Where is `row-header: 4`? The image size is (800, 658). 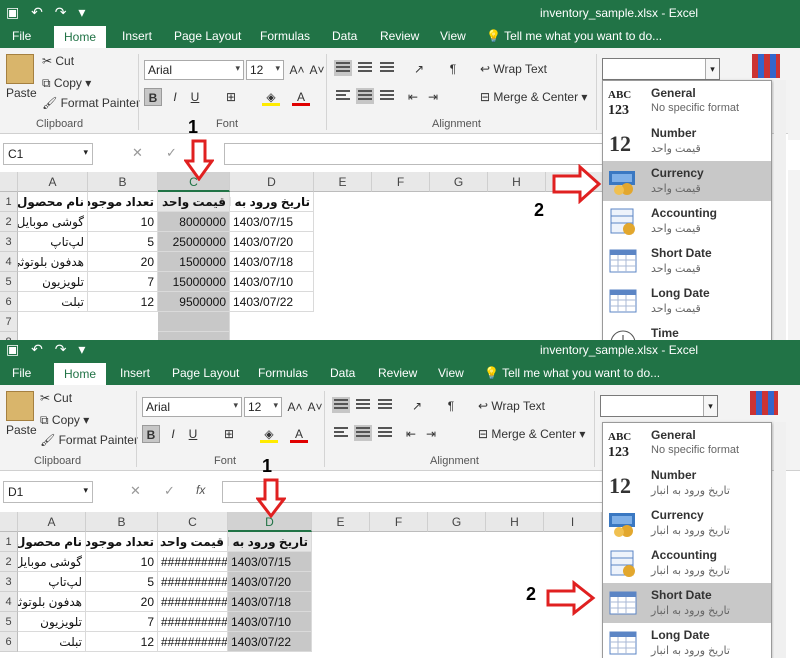
row-header: 4 is located at coordinates (9, 262).